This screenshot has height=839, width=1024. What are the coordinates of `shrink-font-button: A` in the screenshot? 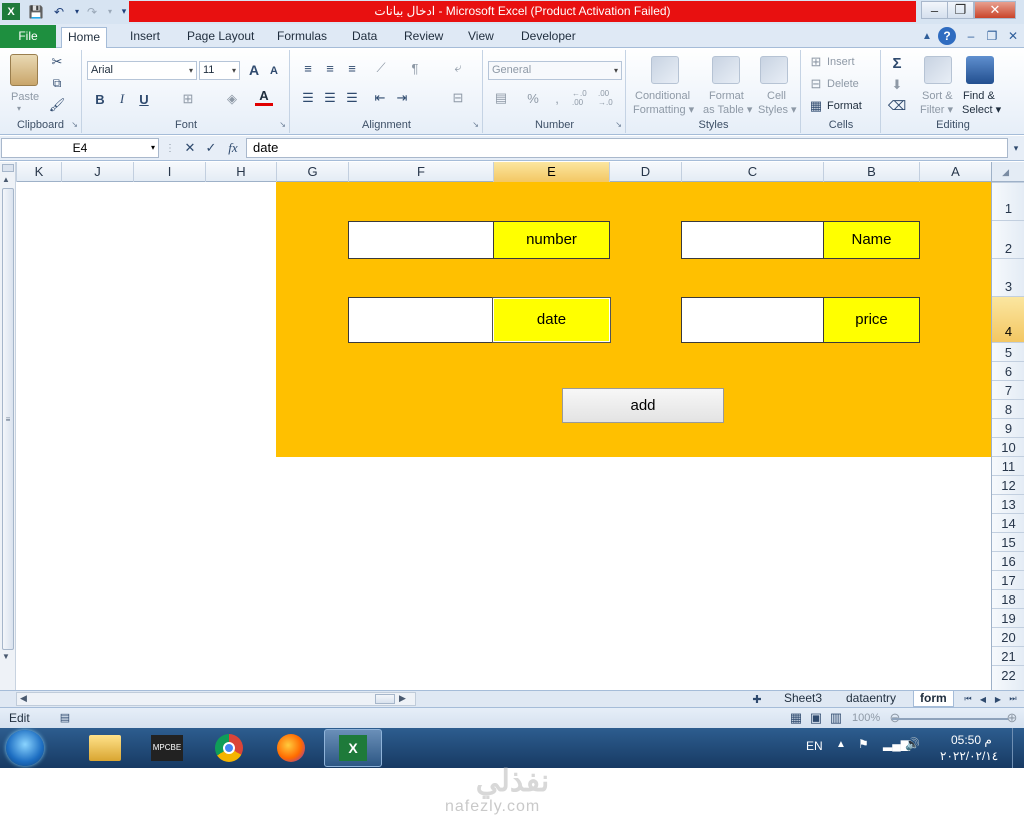 It's located at (274, 71).